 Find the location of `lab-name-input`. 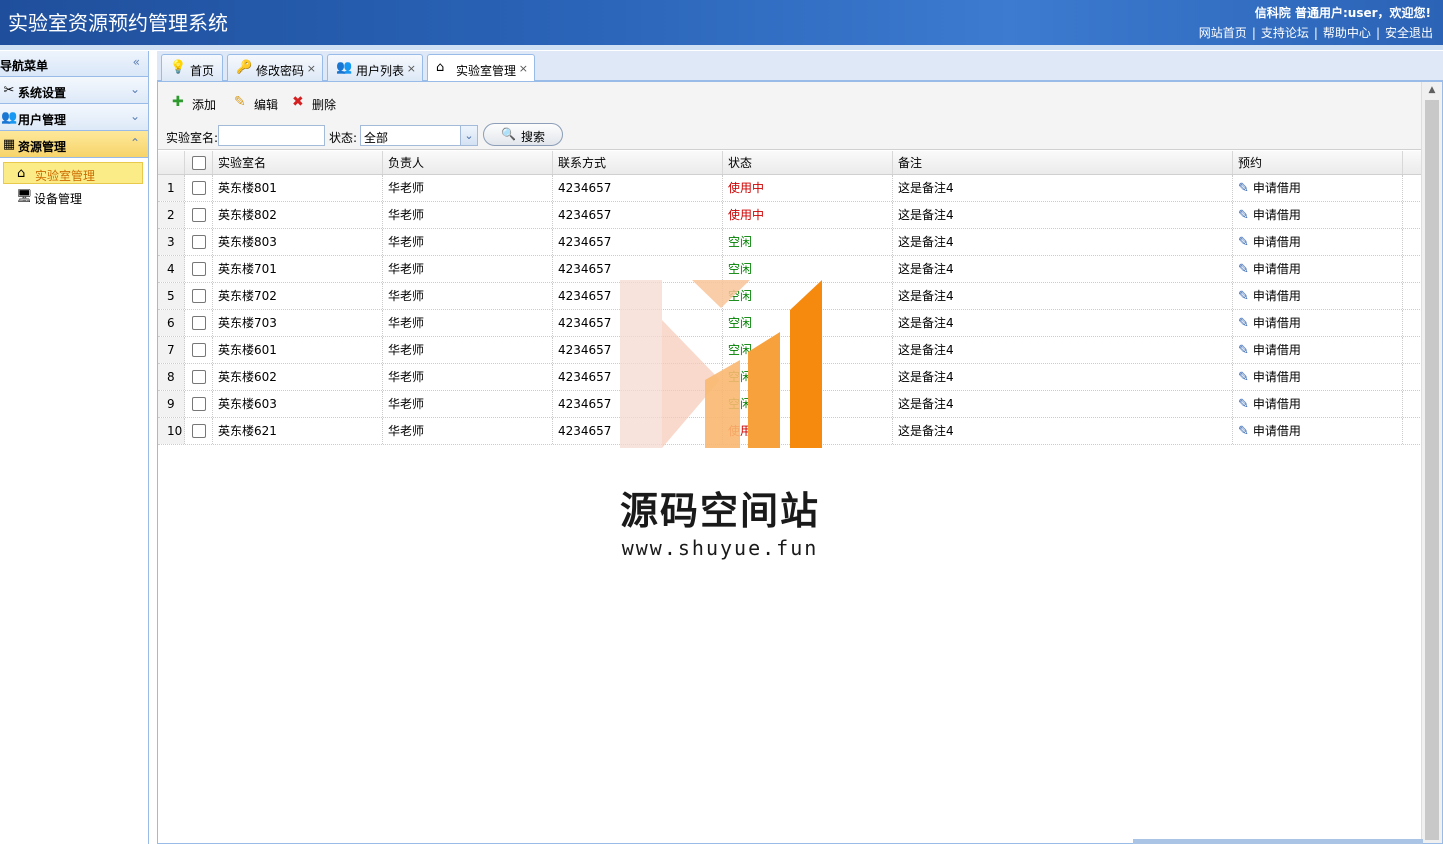

lab-name-input is located at coordinates (271, 135).